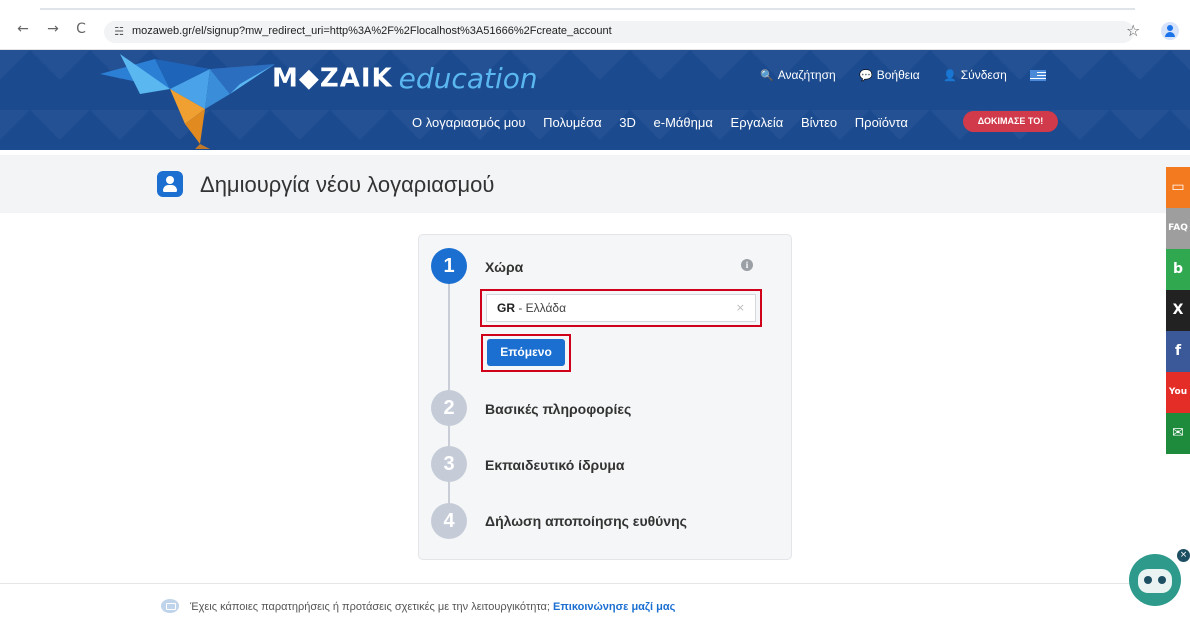 This screenshot has height=617, width=1190. I want to click on step-1-label: Χώρα, so click(504, 267).